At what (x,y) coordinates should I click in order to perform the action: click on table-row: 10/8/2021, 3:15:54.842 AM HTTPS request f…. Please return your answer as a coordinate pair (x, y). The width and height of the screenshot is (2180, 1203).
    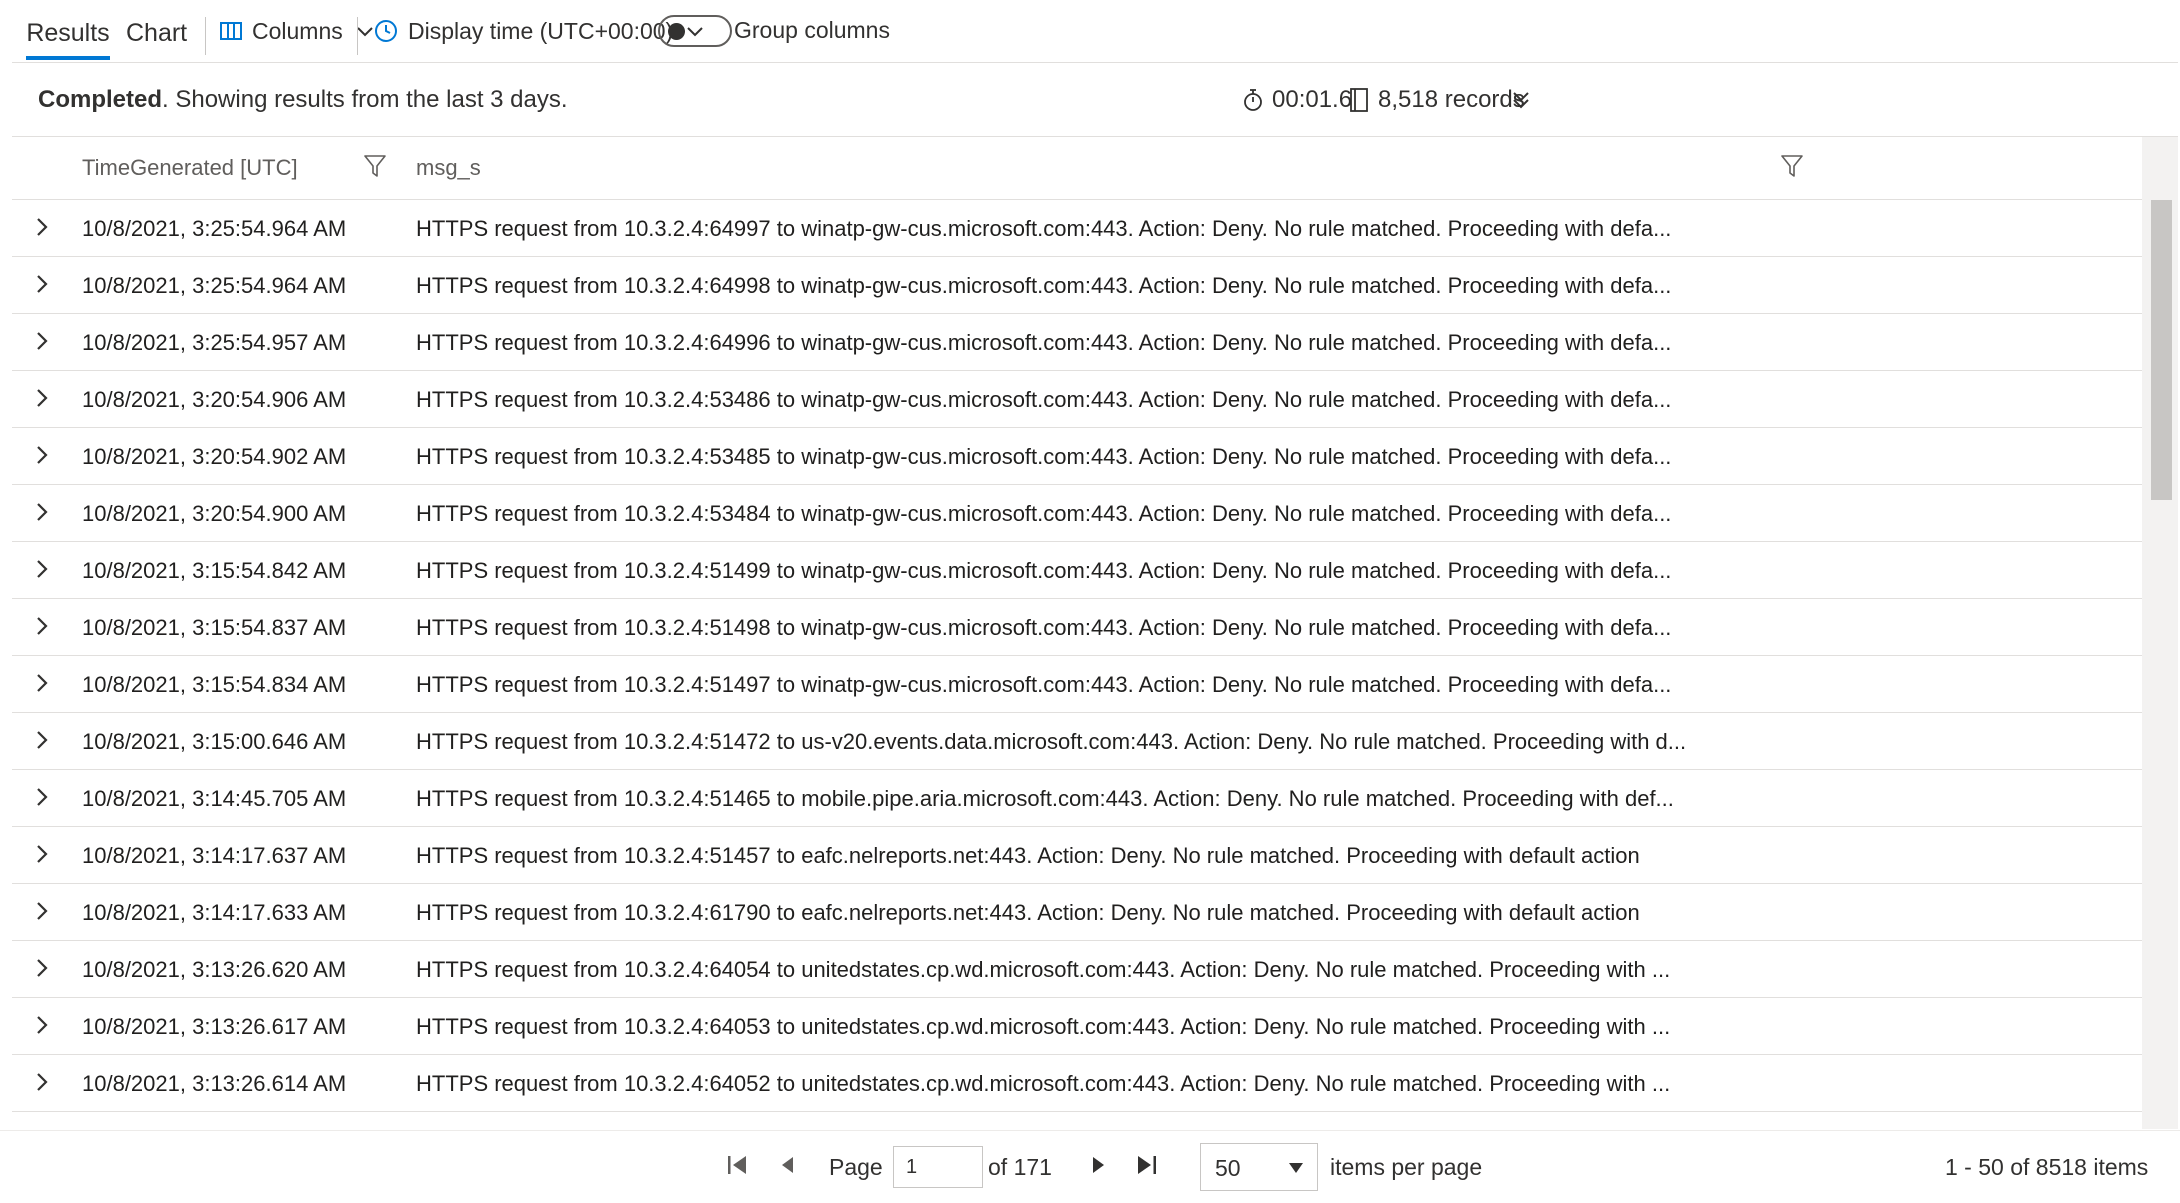
    Looking at the image, I should click on (1077, 570).